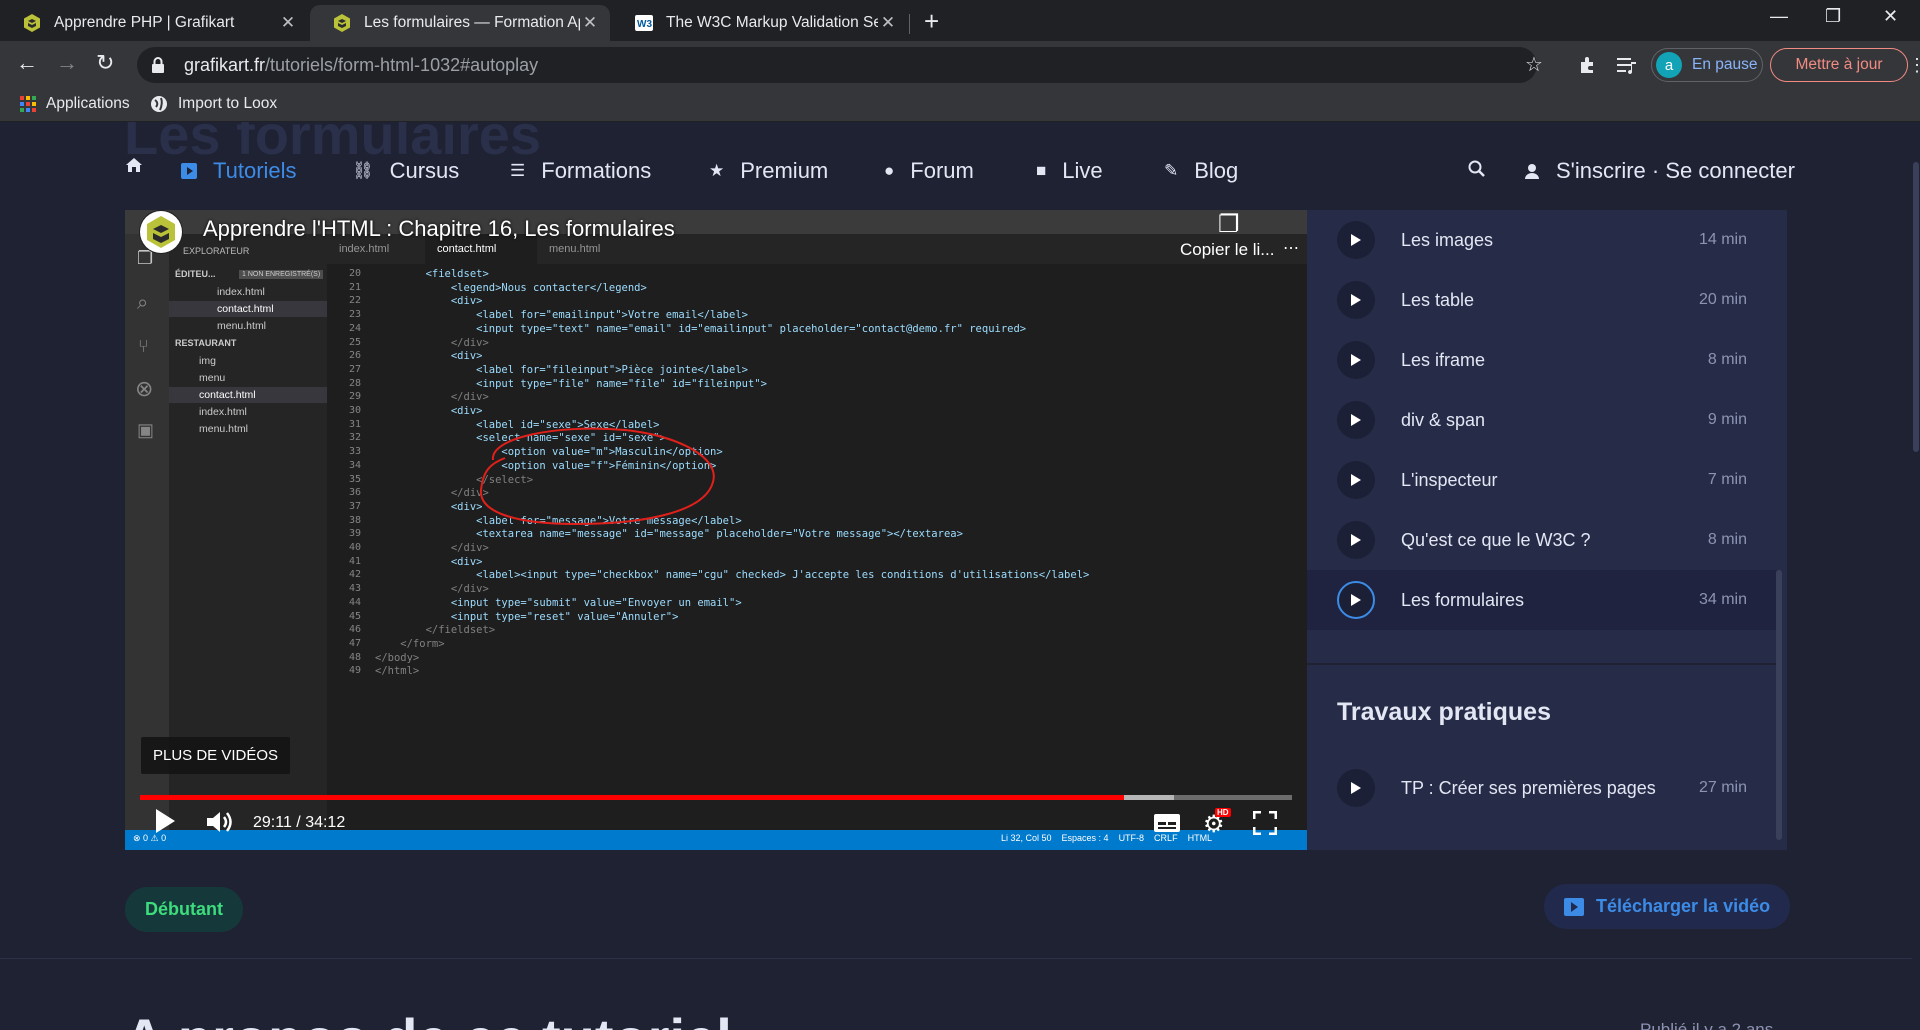 The width and height of the screenshot is (1920, 1030). I want to click on code-line: <input type="reset" value="Annuler">, so click(527, 616).